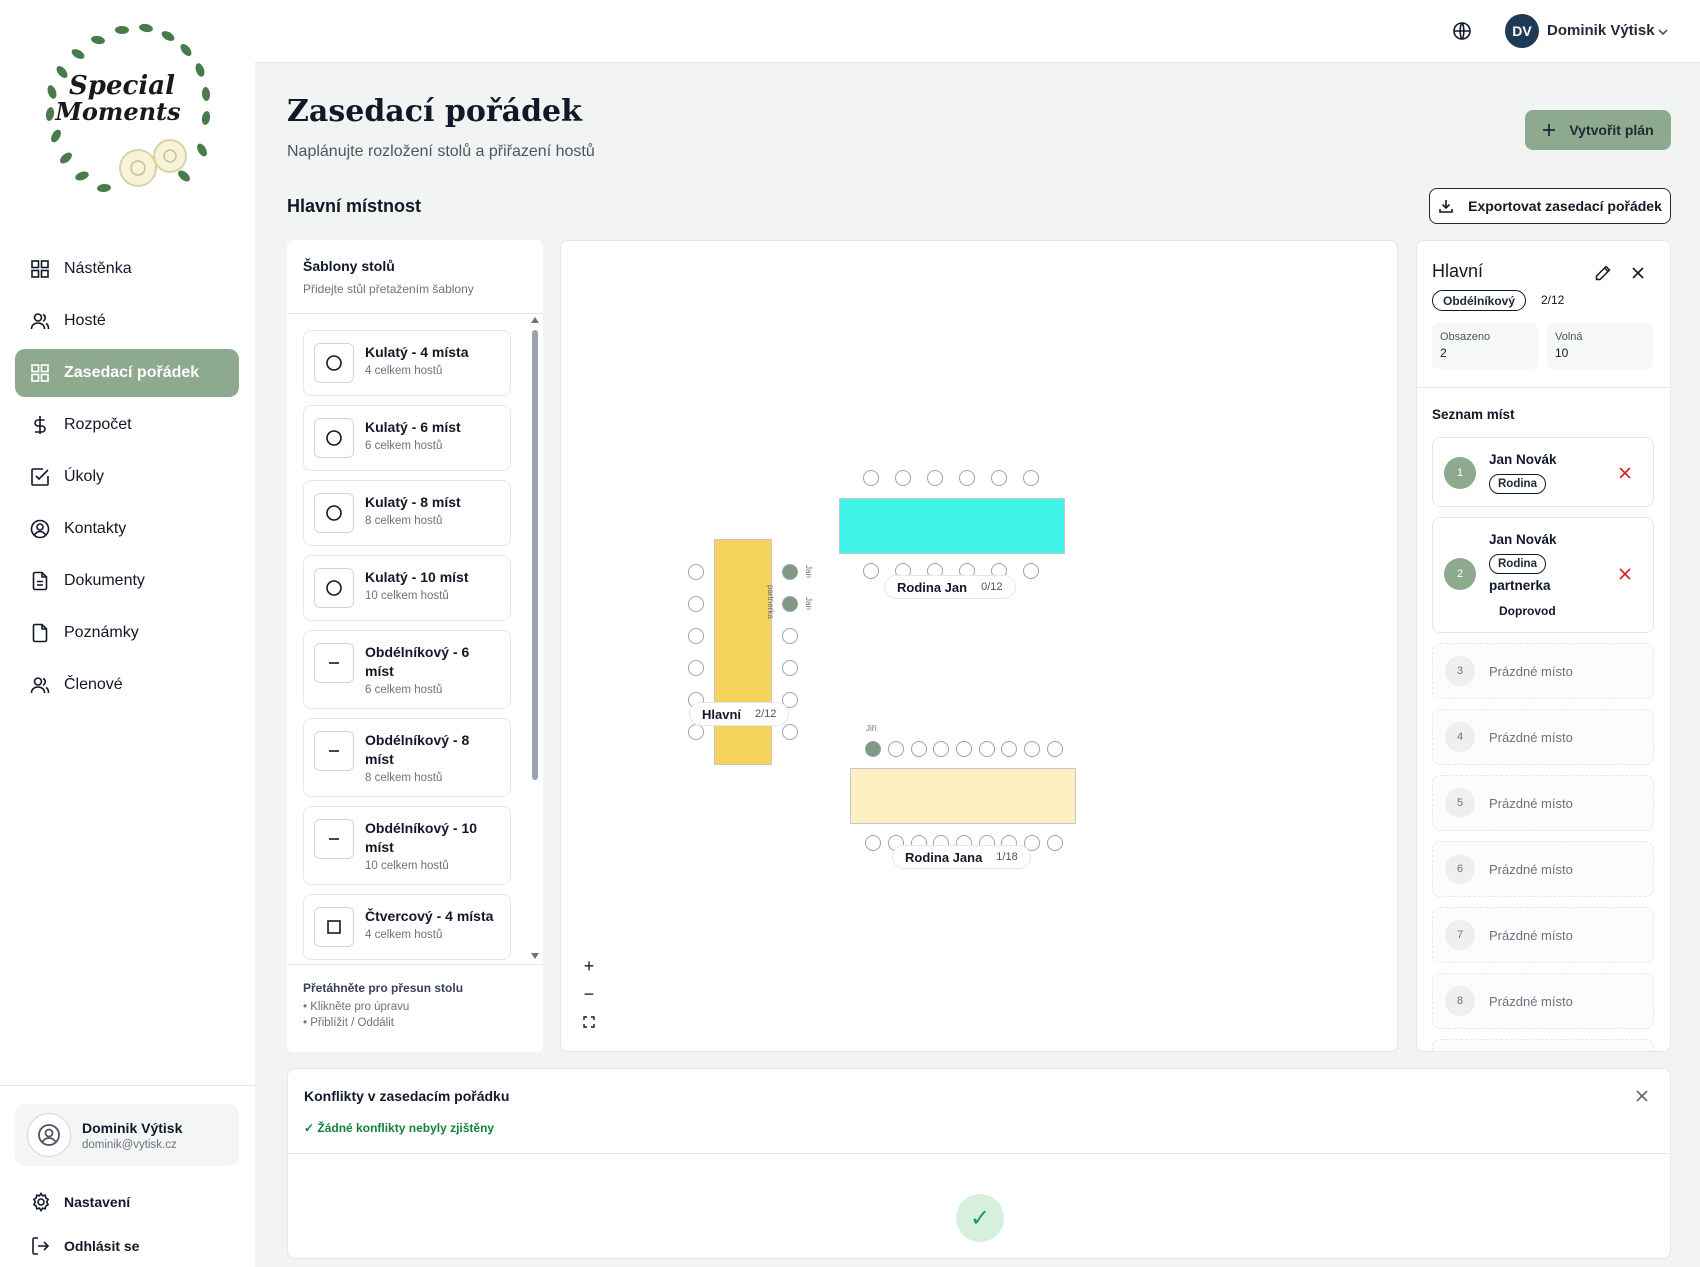 The image size is (1700, 1267). I want to click on logout-link: Odhlásit se, so click(85, 1246).